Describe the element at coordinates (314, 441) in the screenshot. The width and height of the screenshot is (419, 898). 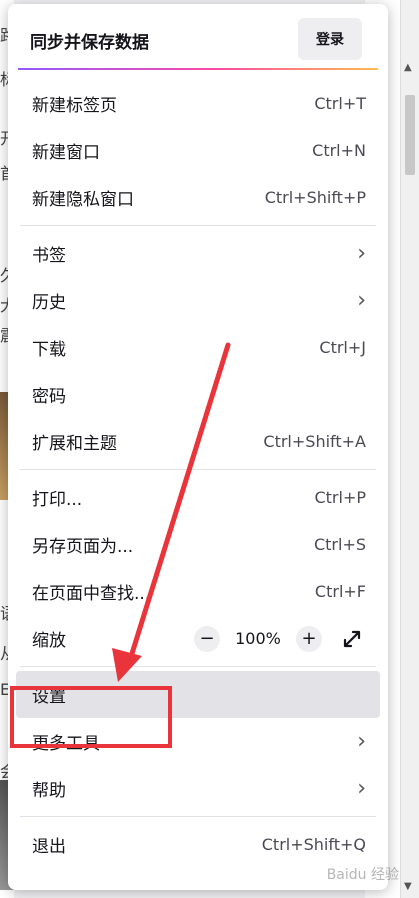
I see `menu-item-shortcut: Ctrl+Shift+A` at that location.